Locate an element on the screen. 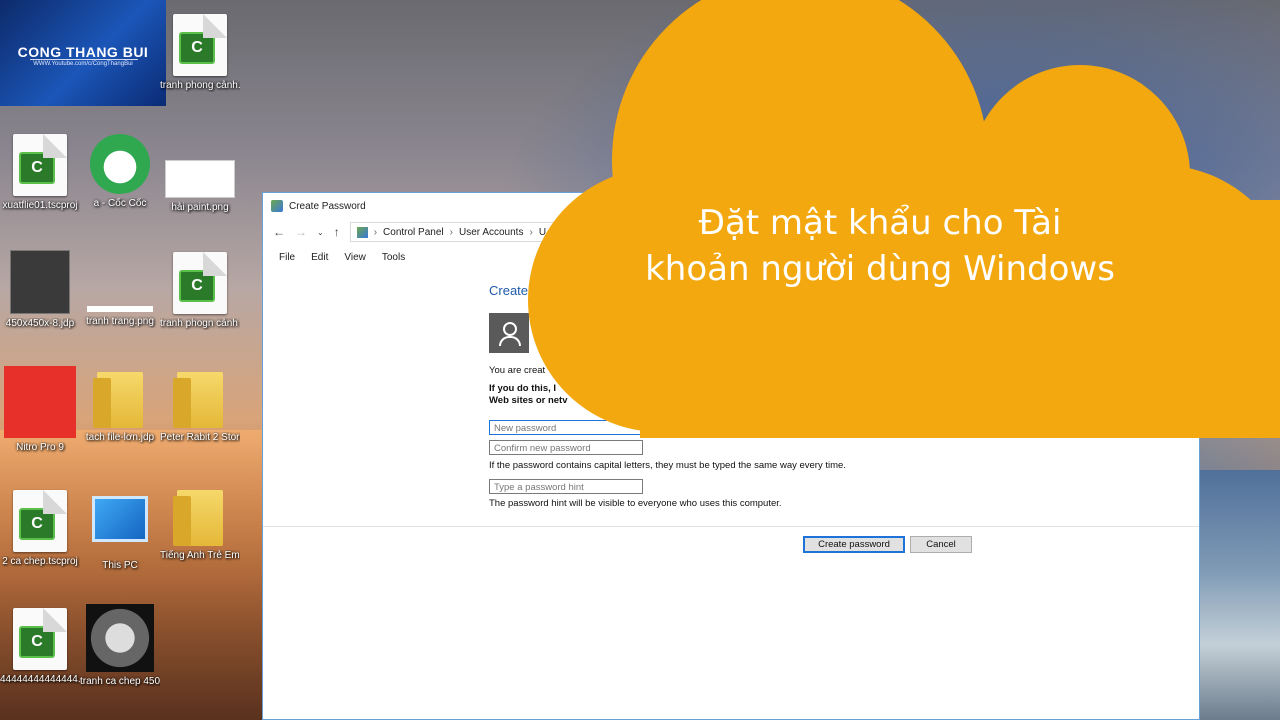  up-arrow-icon: ↑ is located at coordinates (337, 232).